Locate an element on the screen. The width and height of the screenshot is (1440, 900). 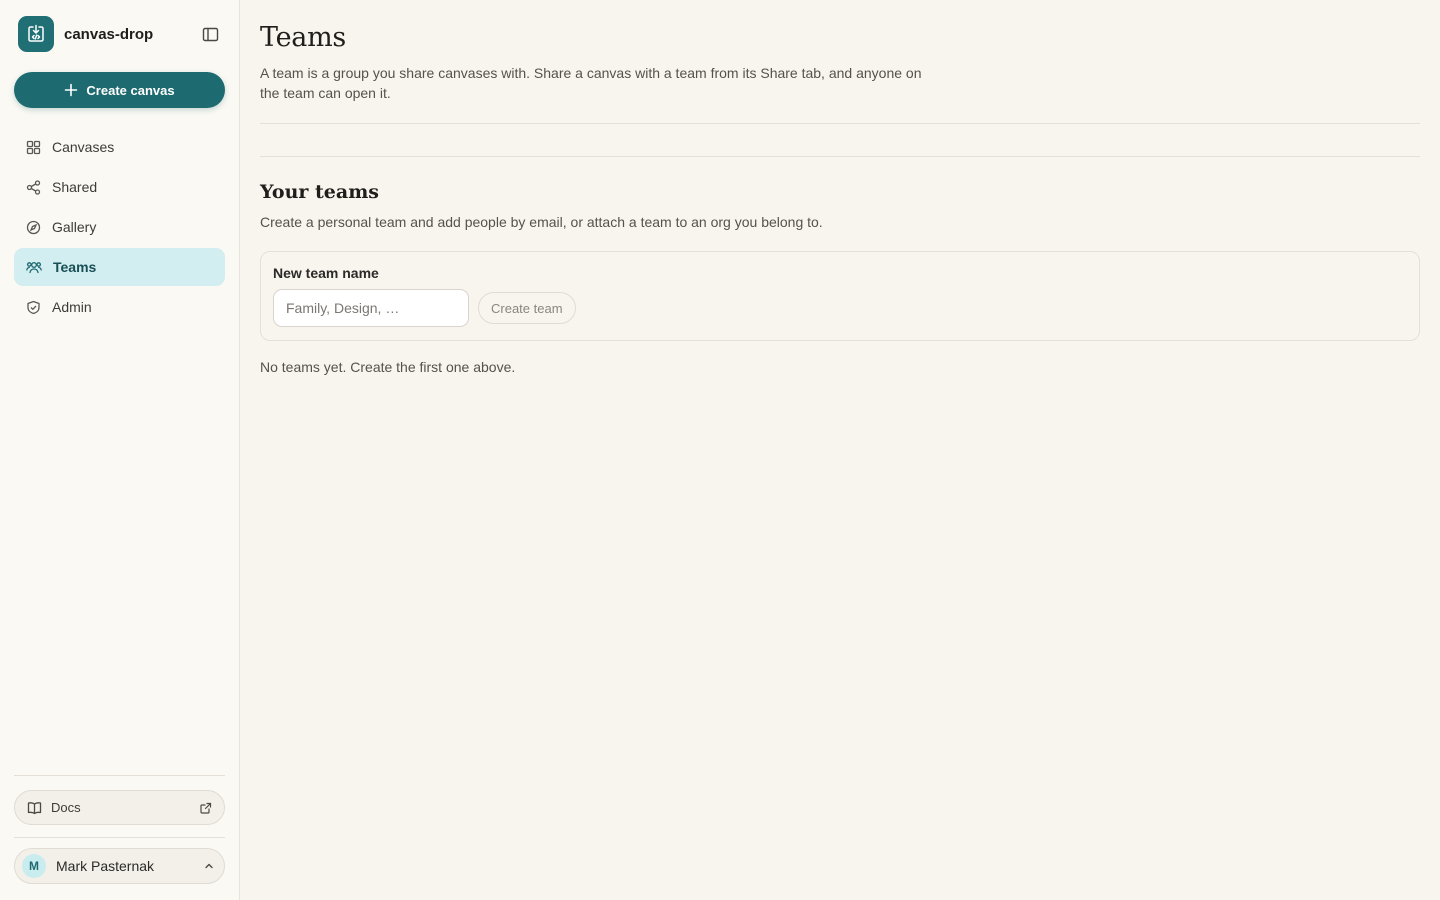
chevron-up-icon is located at coordinates (209, 866).